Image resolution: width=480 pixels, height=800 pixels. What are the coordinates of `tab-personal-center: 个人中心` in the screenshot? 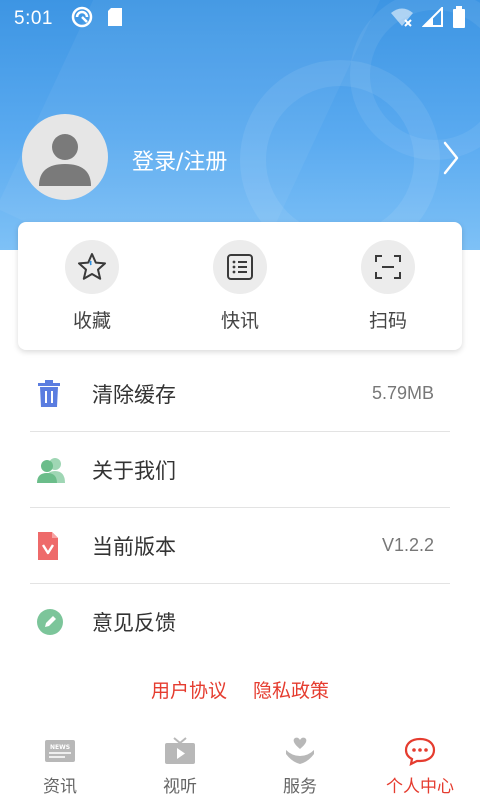 It's located at (420, 765).